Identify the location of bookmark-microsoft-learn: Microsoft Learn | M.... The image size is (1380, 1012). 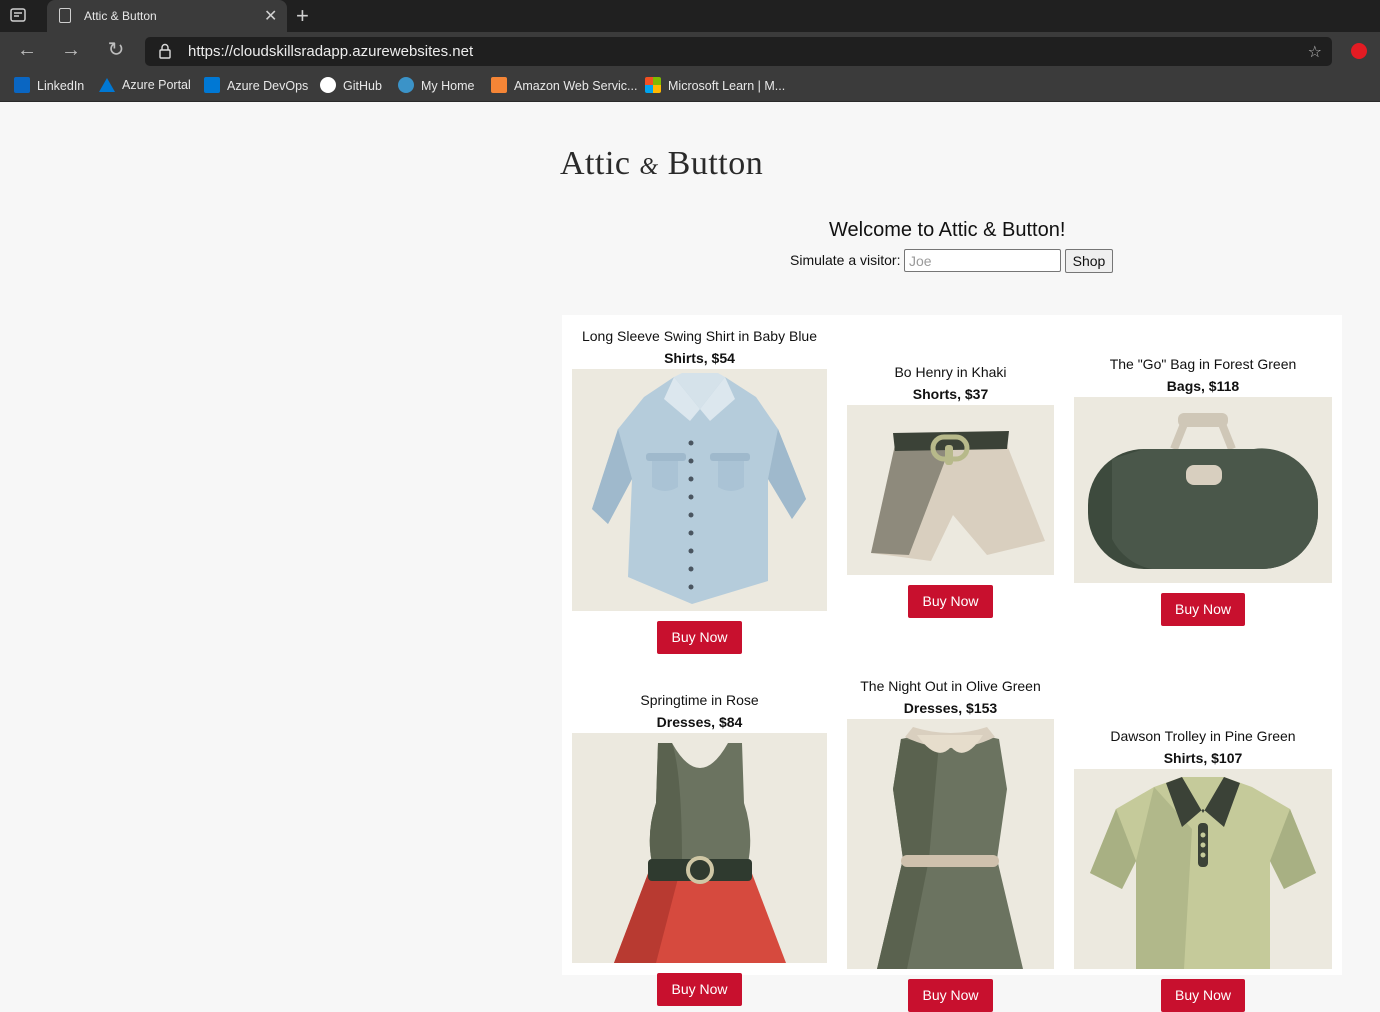
(715, 86).